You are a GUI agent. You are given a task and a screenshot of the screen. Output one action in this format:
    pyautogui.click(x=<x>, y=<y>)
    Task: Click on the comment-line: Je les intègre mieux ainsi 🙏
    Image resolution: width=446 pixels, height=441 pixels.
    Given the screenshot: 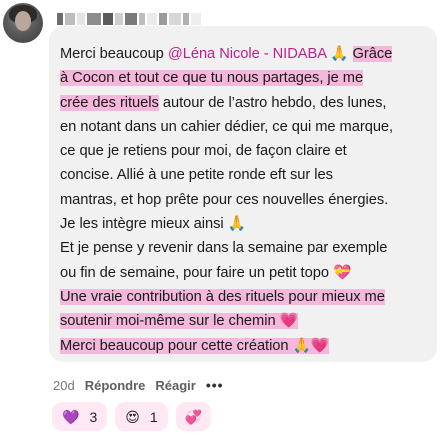 What is the action you would take?
    pyautogui.click(x=153, y=224)
    